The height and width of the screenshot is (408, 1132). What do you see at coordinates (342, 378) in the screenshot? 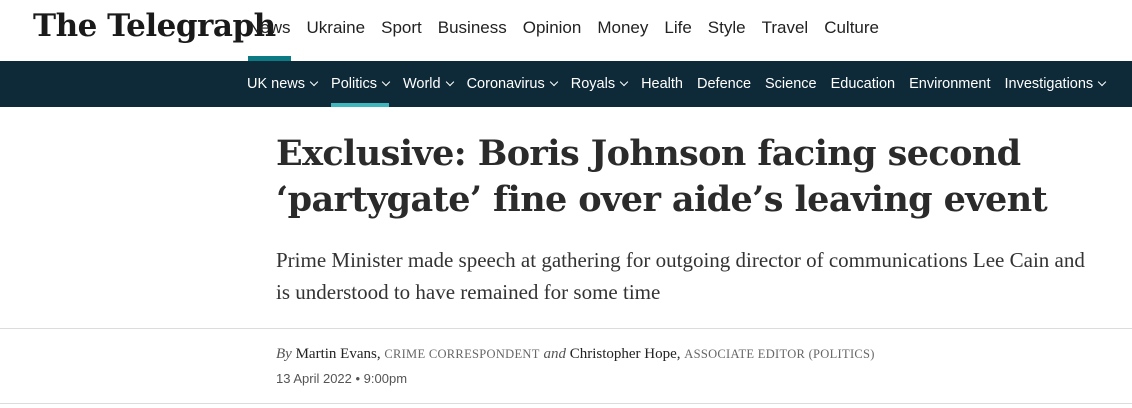
I see `publish-date: 13 April 2022 • 9:00pm` at bounding box center [342, 378].